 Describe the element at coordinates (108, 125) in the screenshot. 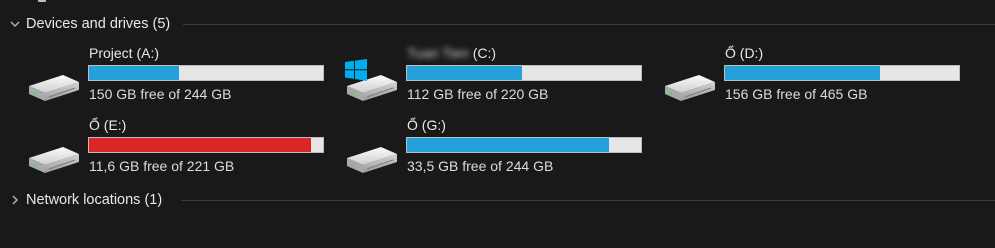

I see `drive-name: Ổ (E:)` at that location.